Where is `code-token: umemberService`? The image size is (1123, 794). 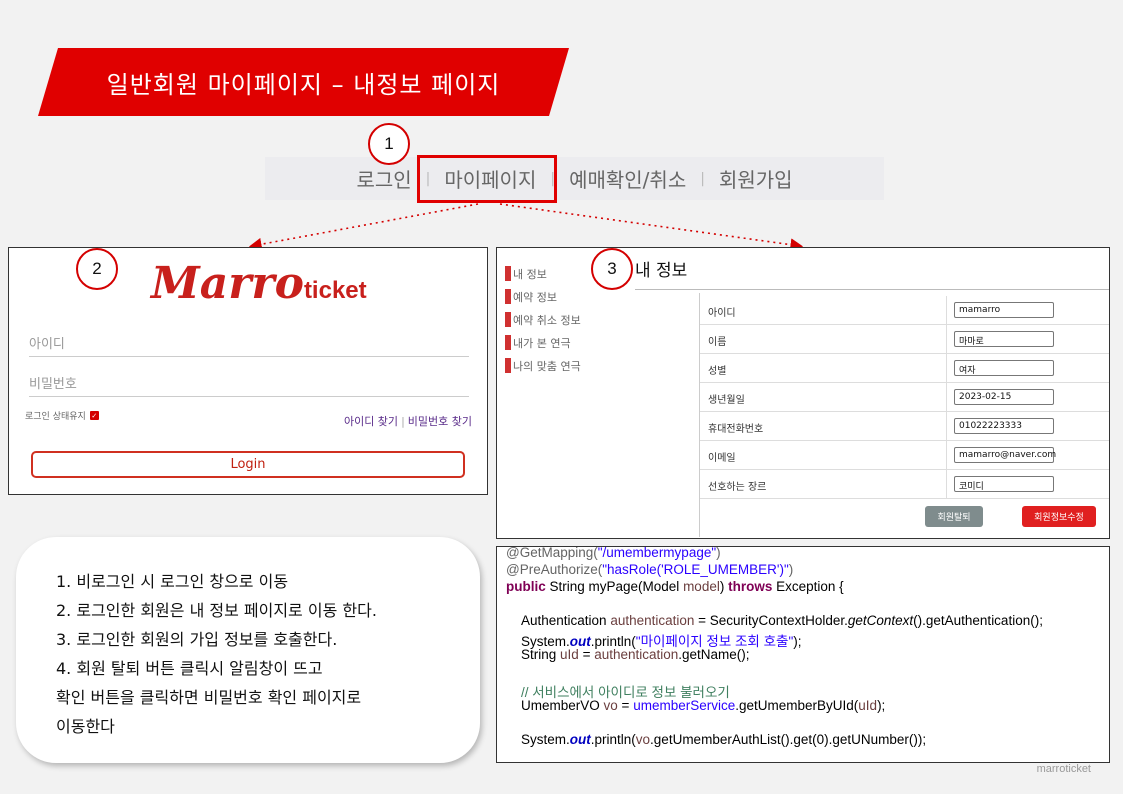
code-token: umemberService is located at coordinates (684, 705).